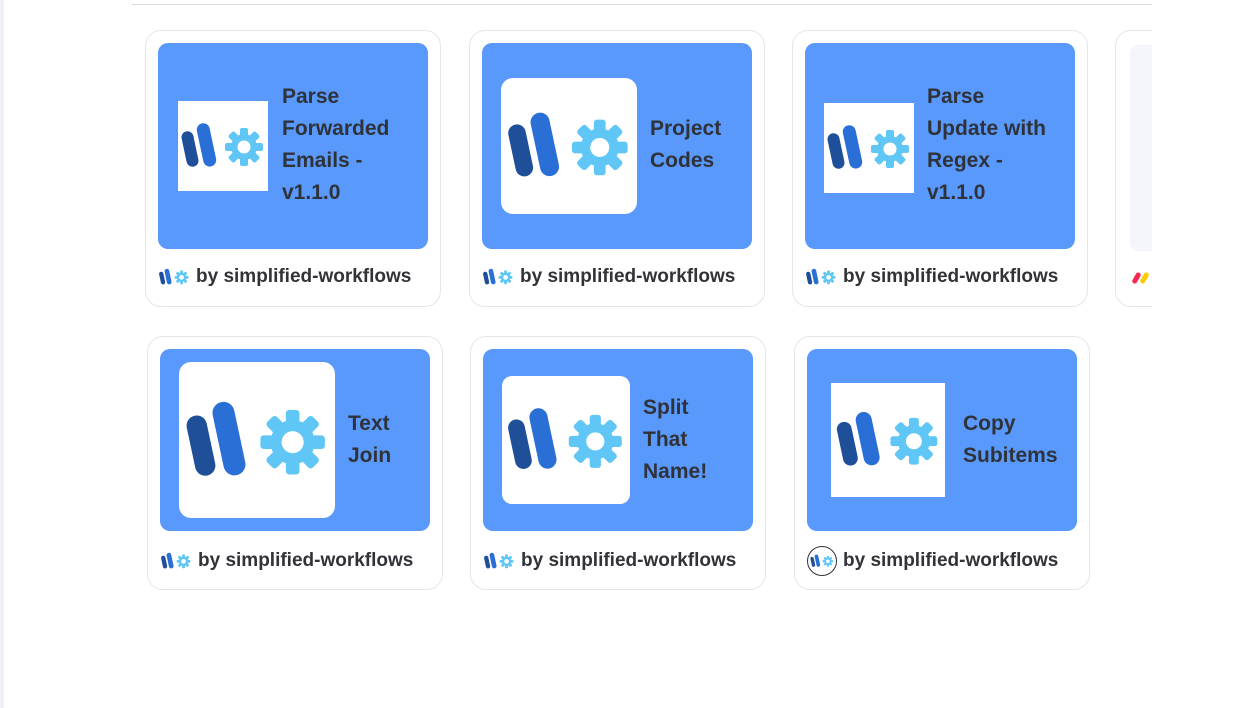 Image resolution: width=1258 pixels, height=708 pixels. I want to click on monday-logo-icon, so click(1142, 279).